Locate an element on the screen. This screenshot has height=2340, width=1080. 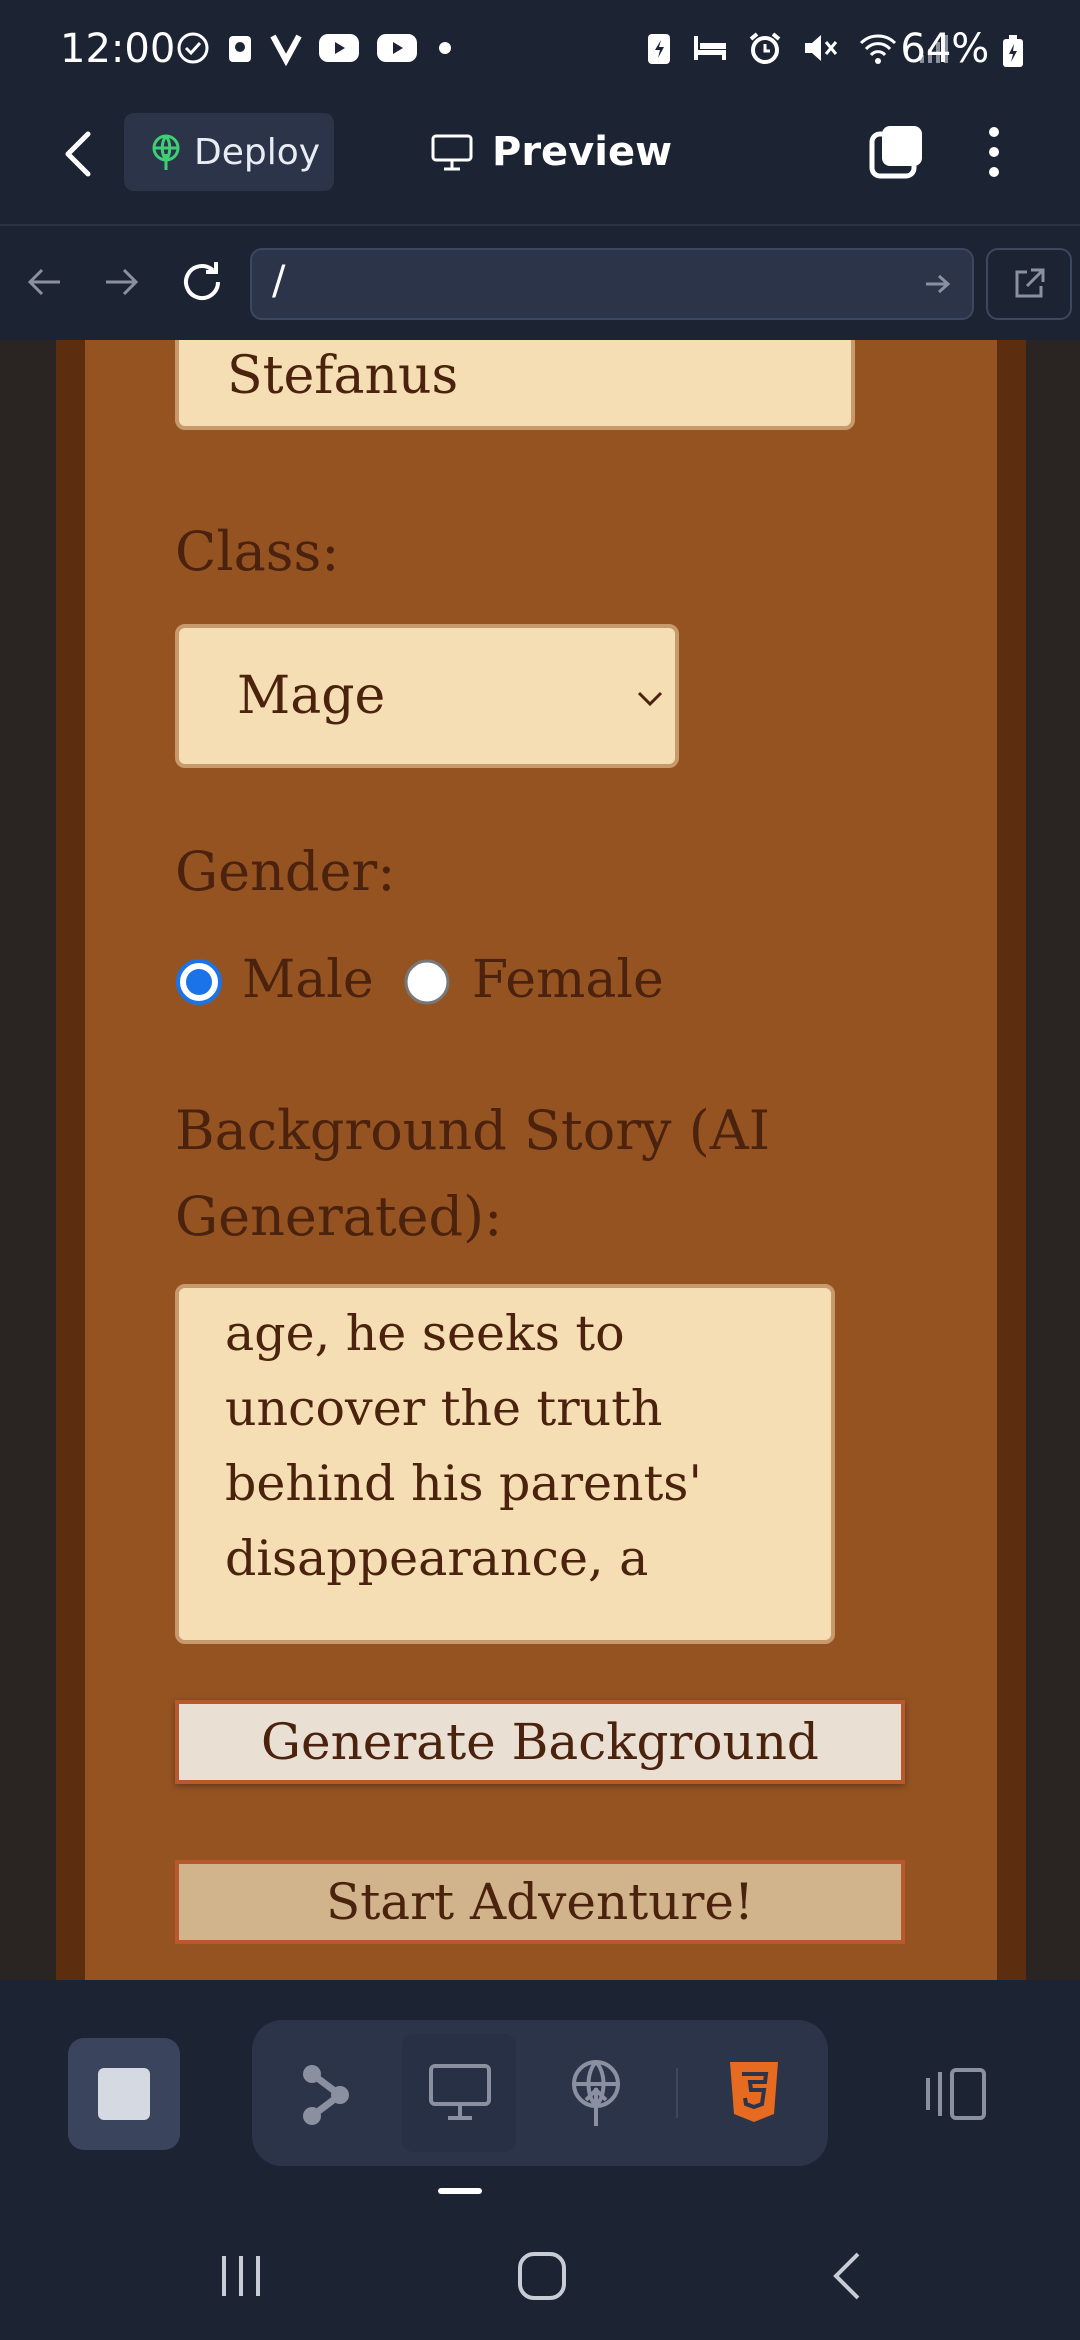
chevron-left-icon is located at coordinates (78, 154).